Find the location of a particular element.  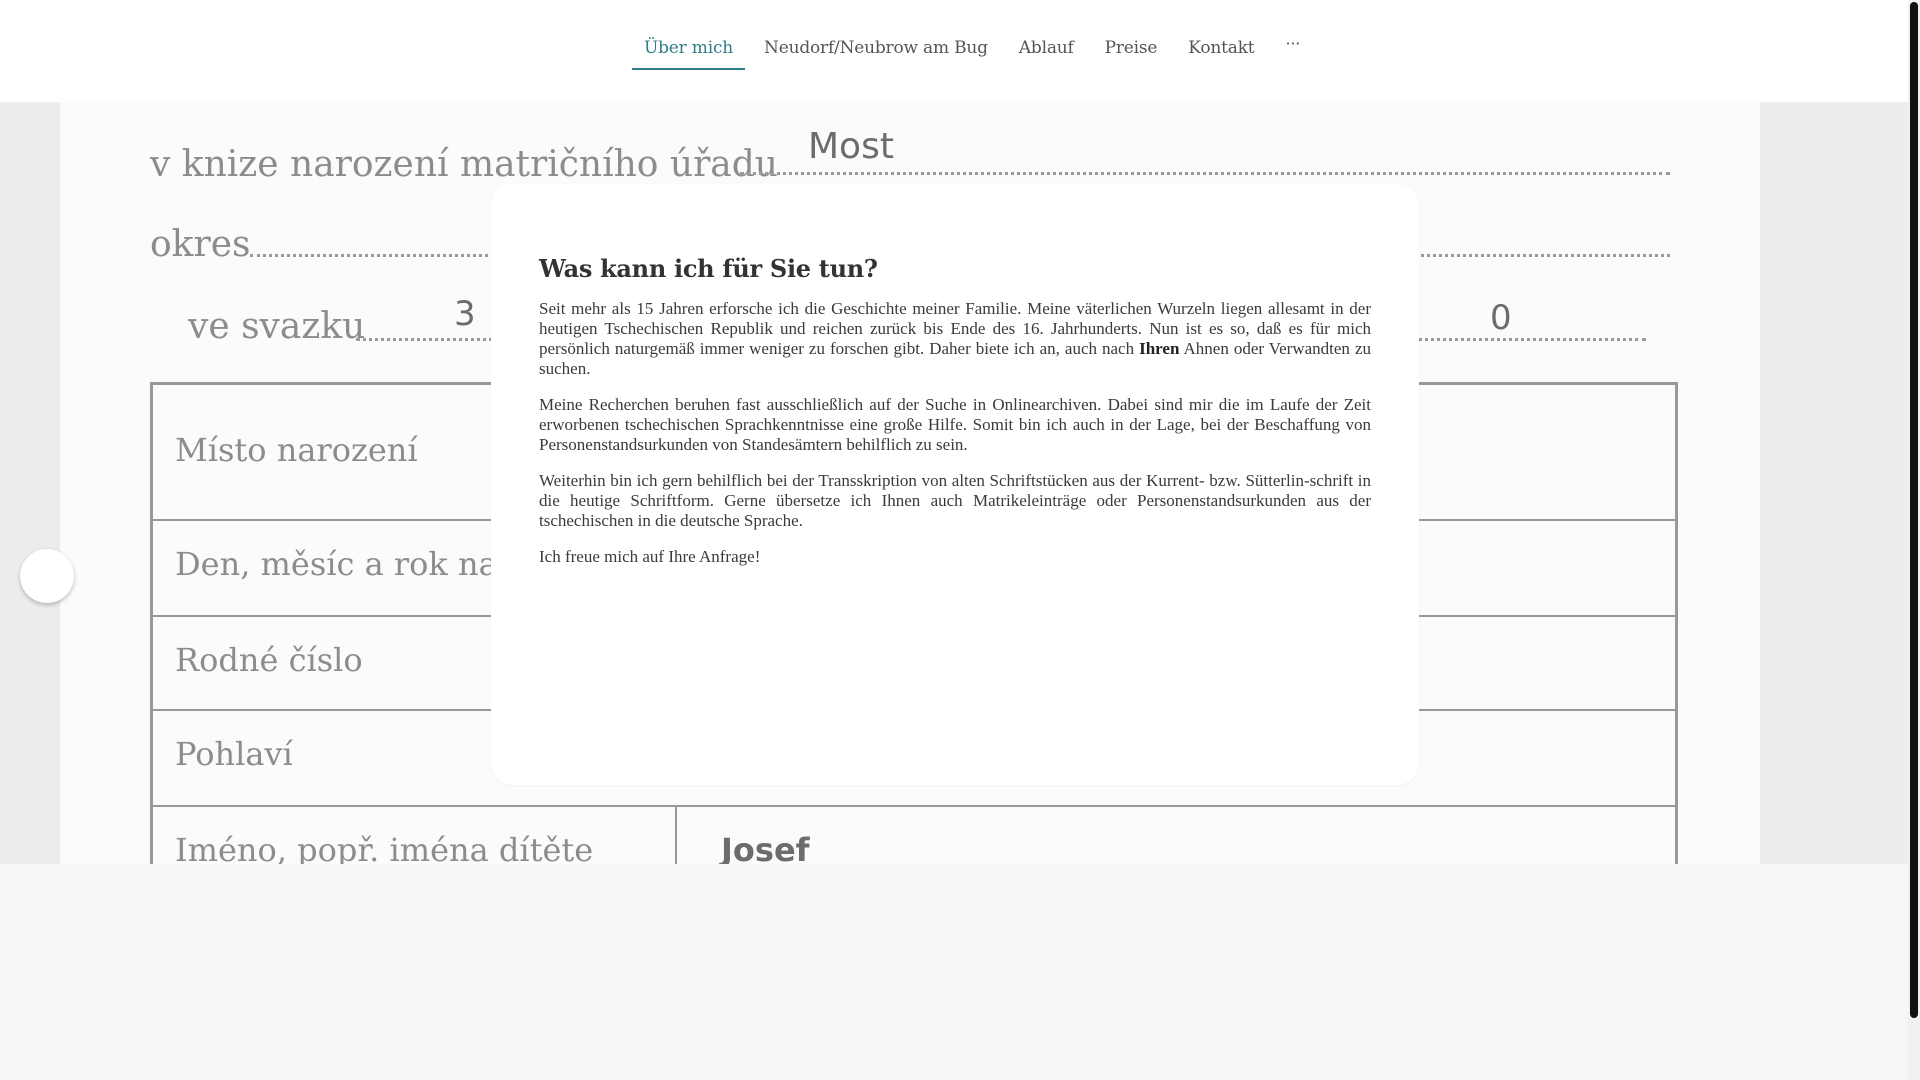

card-paragraph-1-bold: Ihren is located at coordinates (1159, 348).